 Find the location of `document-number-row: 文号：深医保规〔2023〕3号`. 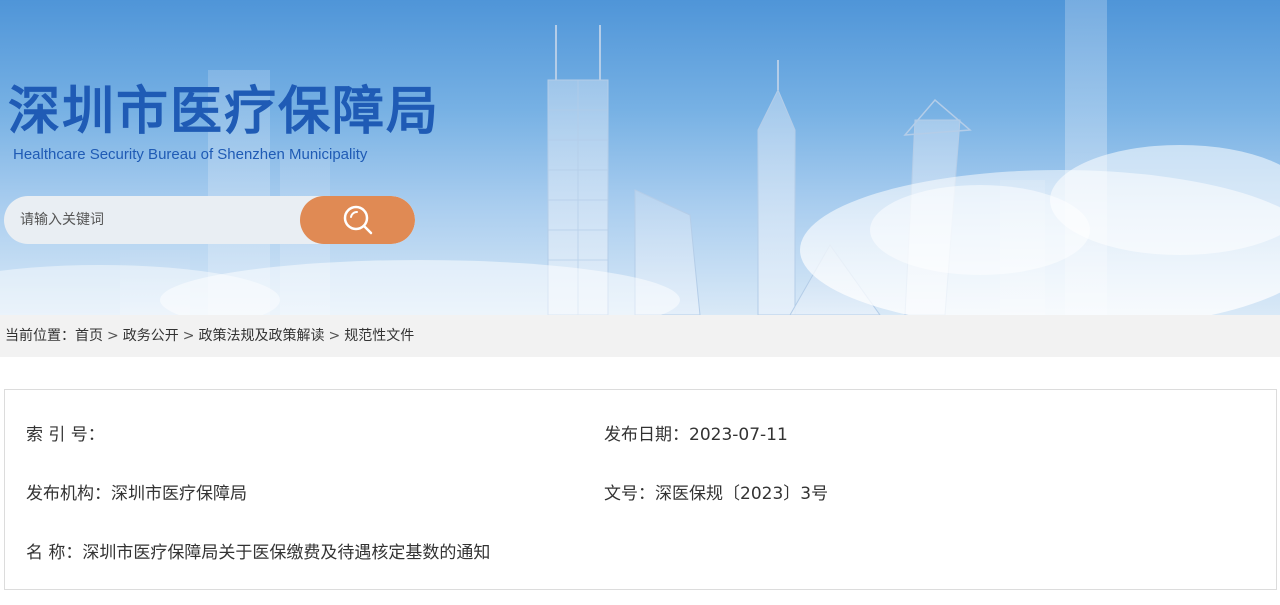

document-number-row: 文号：深医保规〔2023〕3号 is located at coordinates (716, 491).